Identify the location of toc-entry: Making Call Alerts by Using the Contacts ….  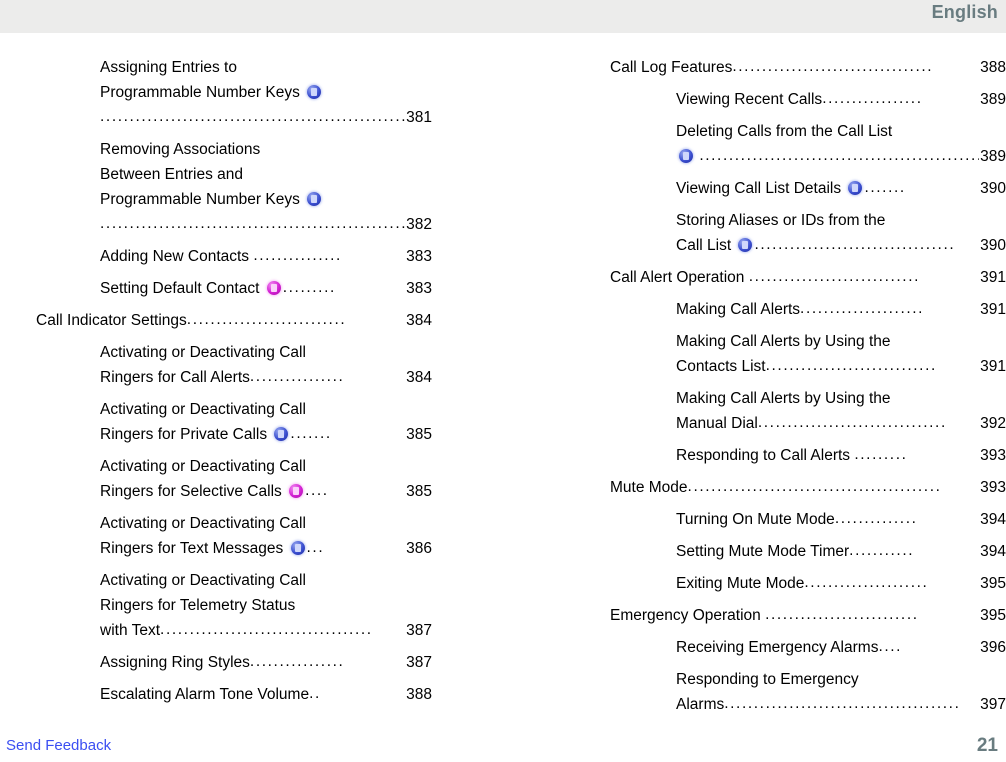
(808, 354).